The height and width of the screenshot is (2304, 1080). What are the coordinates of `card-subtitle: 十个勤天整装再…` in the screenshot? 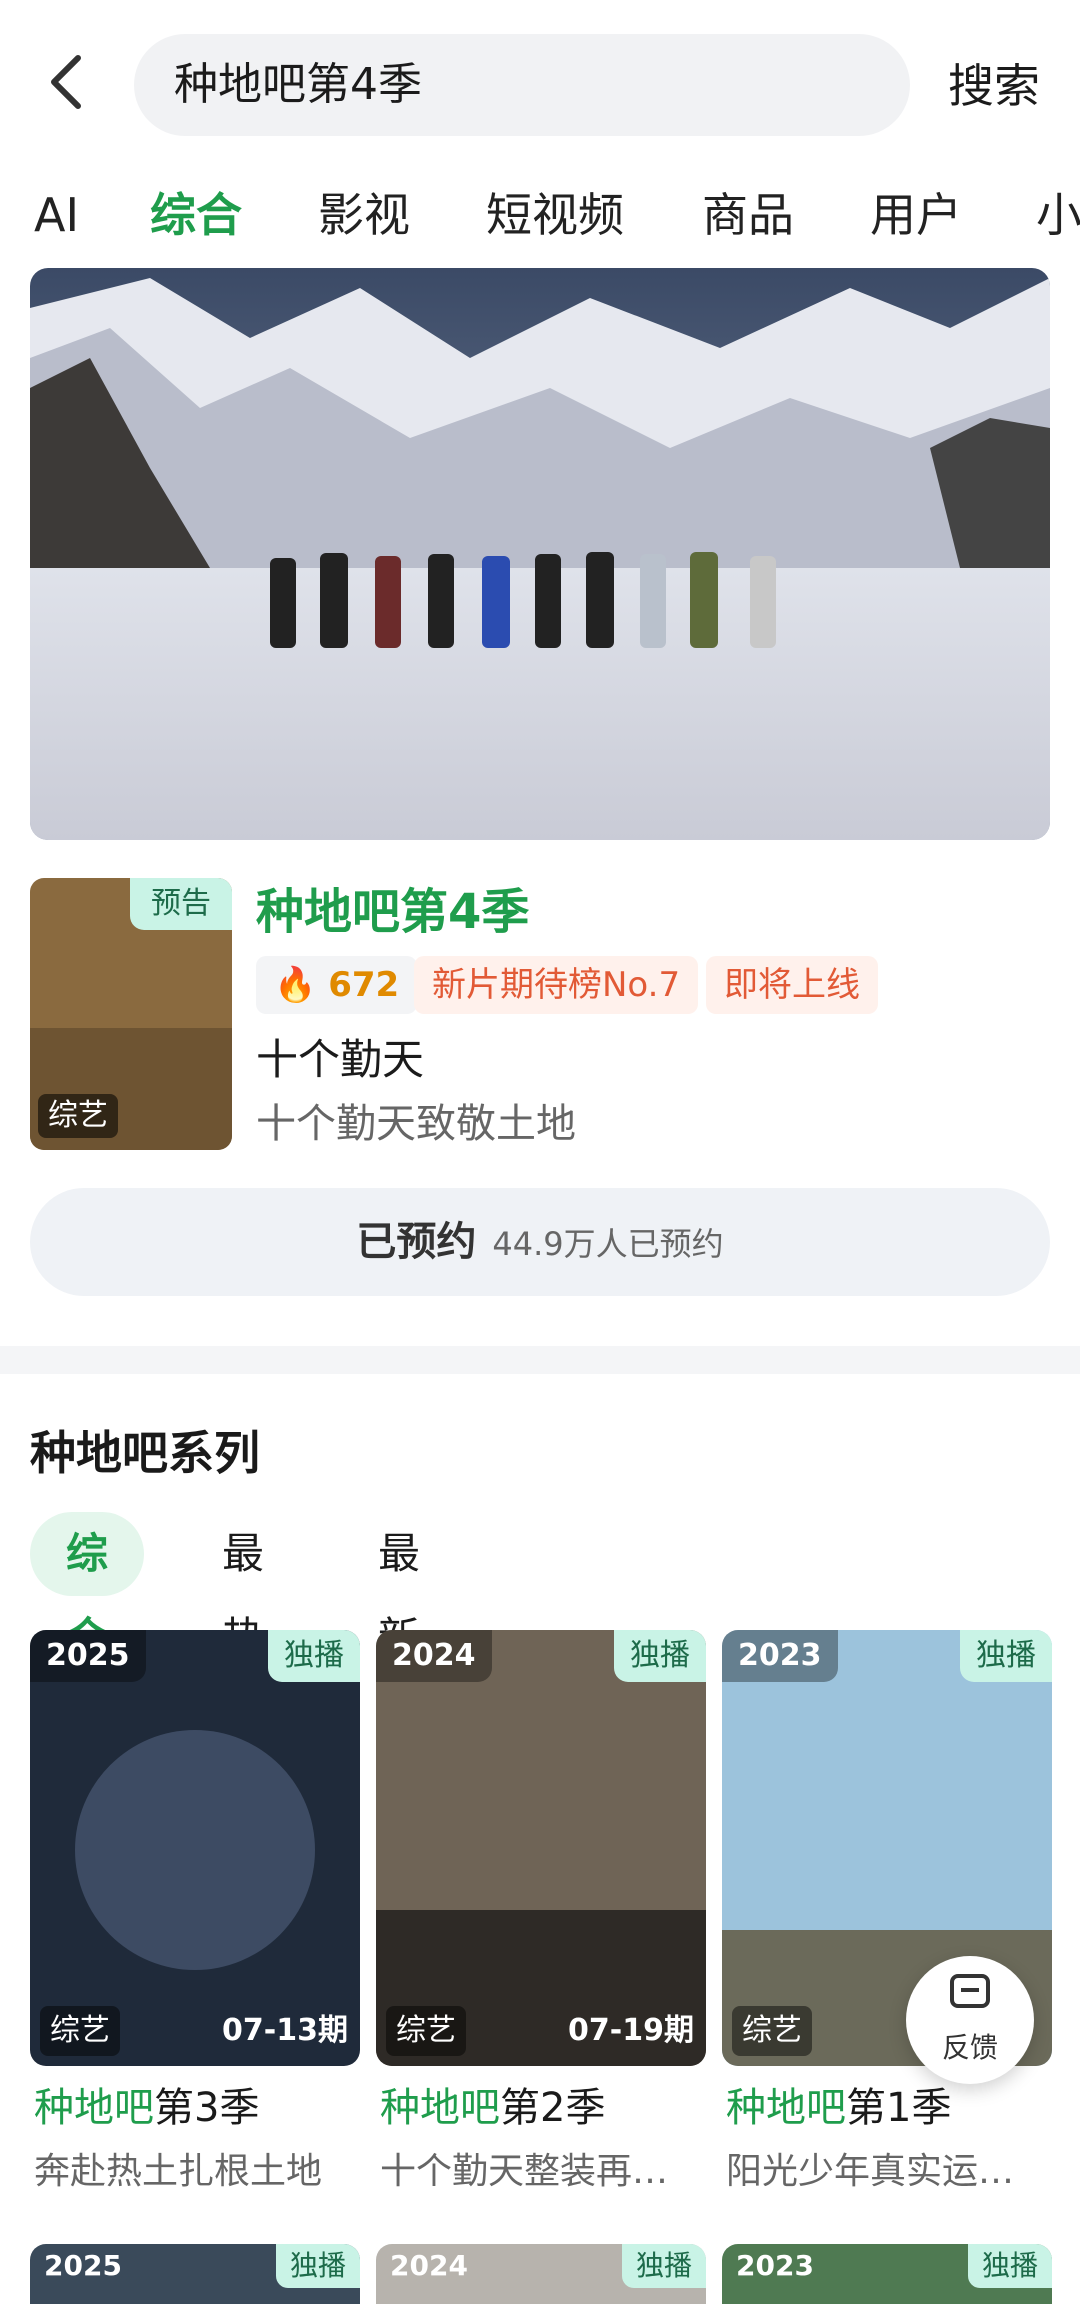 It's located at (524, 2171).